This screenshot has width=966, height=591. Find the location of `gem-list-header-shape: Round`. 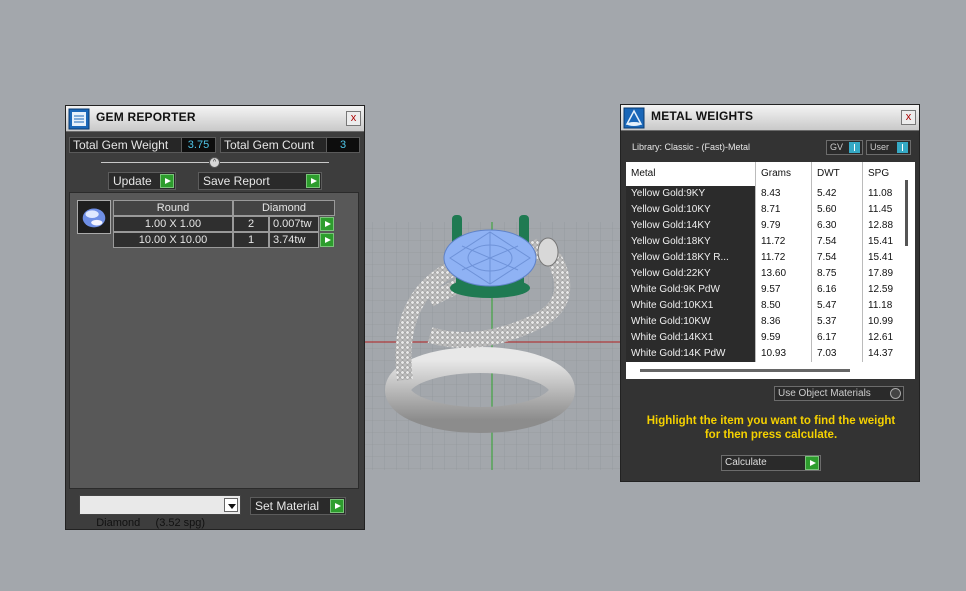

gem-list-header-shape: Round is located at coordinates (173, 208).